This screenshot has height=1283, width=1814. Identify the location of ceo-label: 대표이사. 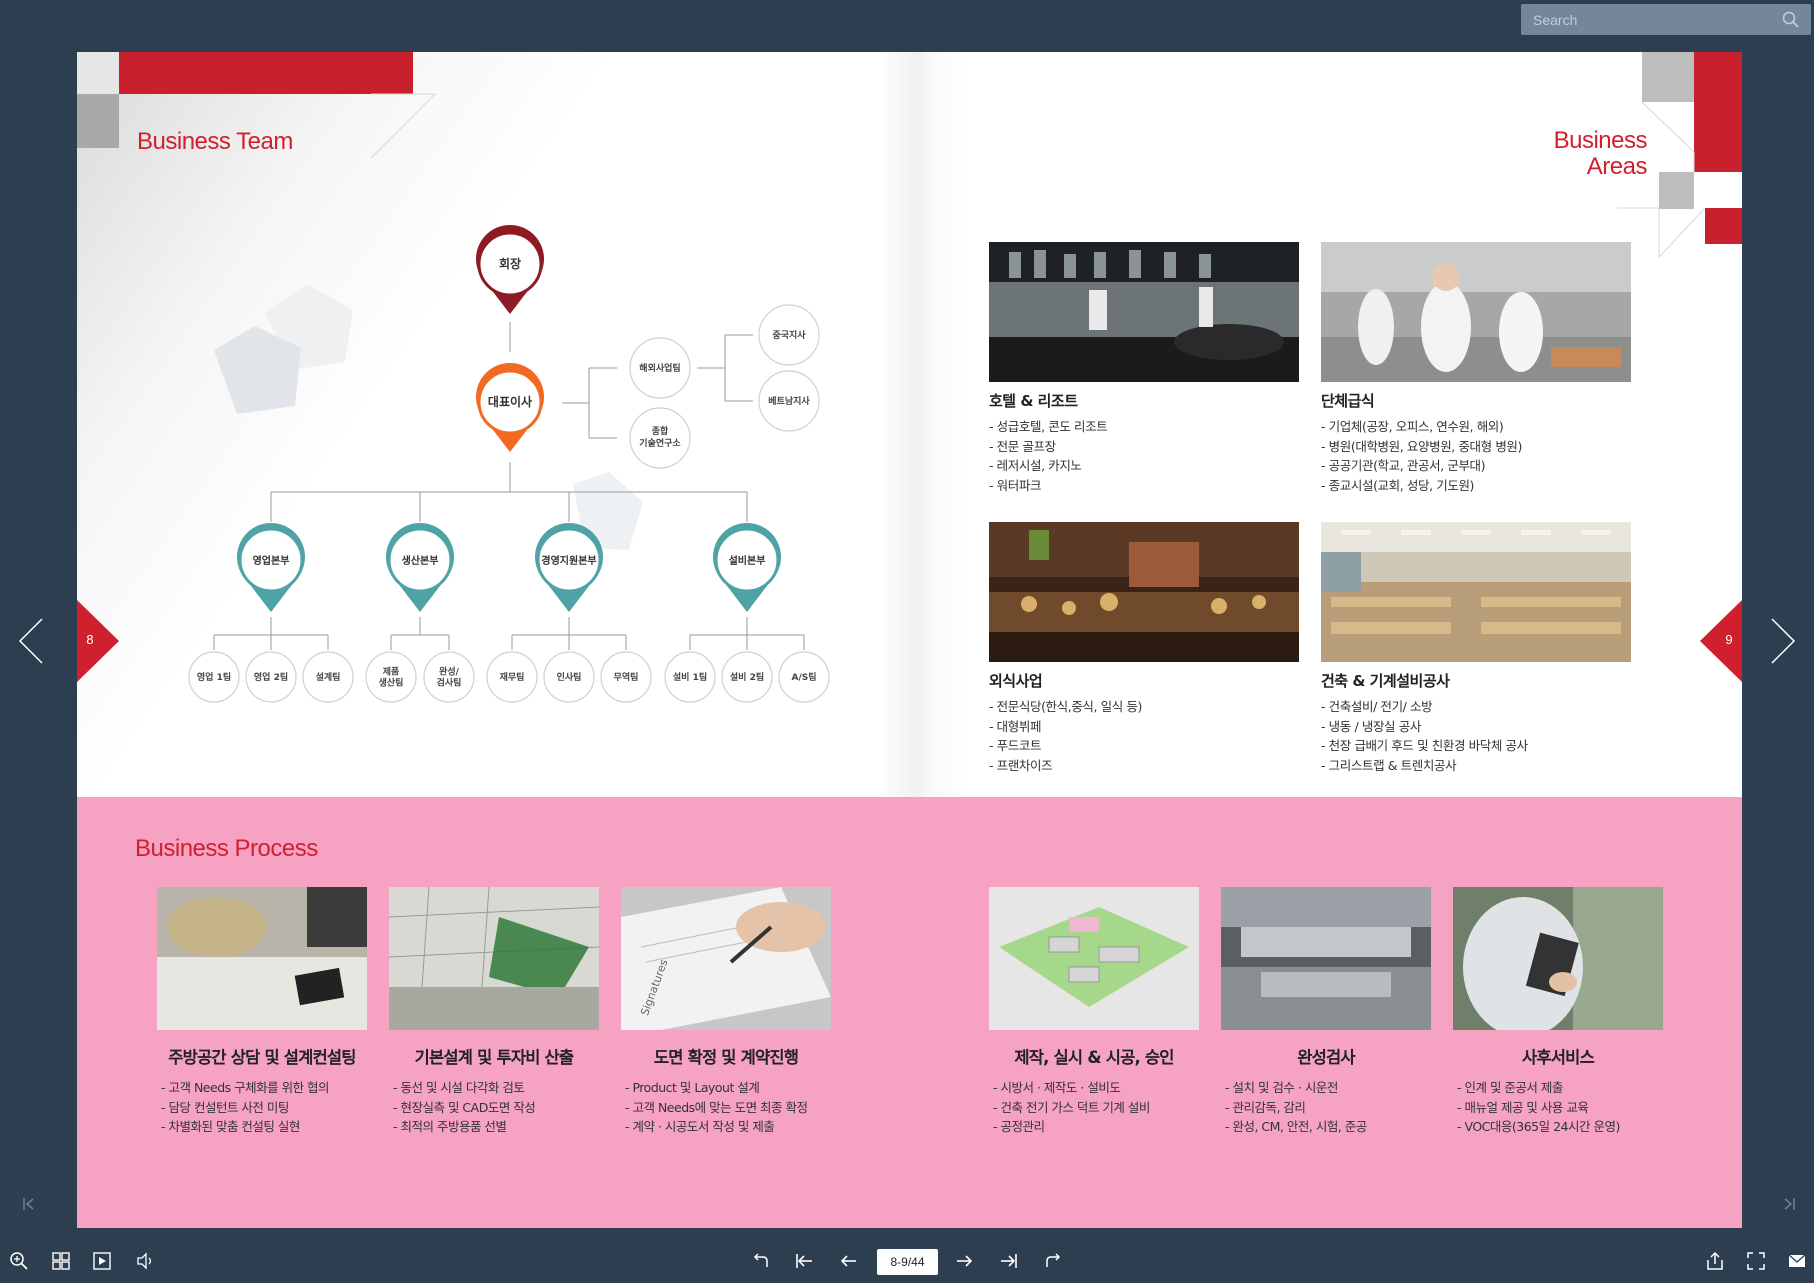
(510, 401).